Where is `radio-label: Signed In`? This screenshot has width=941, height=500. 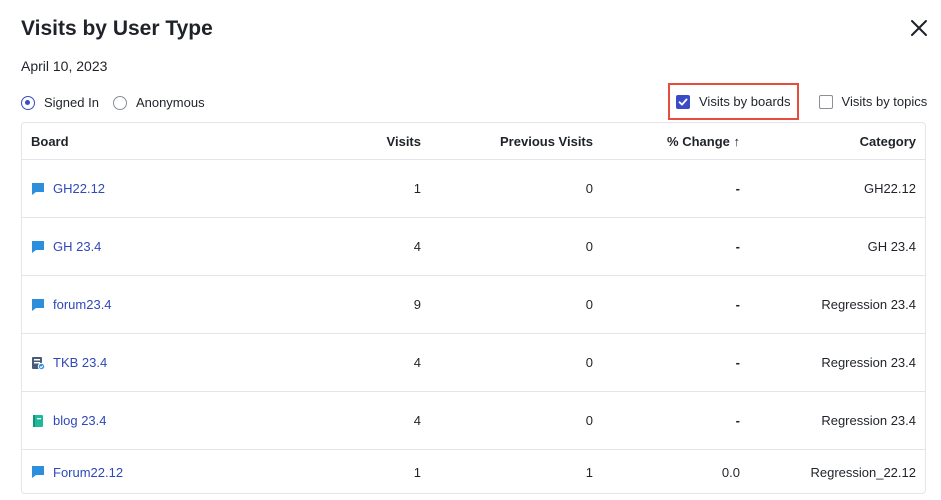 radio-label: Signed In is located at coordinates (71, 102).